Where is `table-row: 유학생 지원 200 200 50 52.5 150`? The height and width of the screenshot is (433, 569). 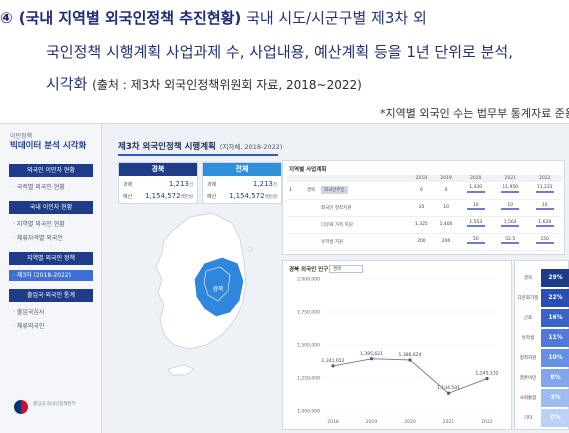 table-row: 유학생 지원 200 200 50 52.5 150 is located at coordinates (424, 242).